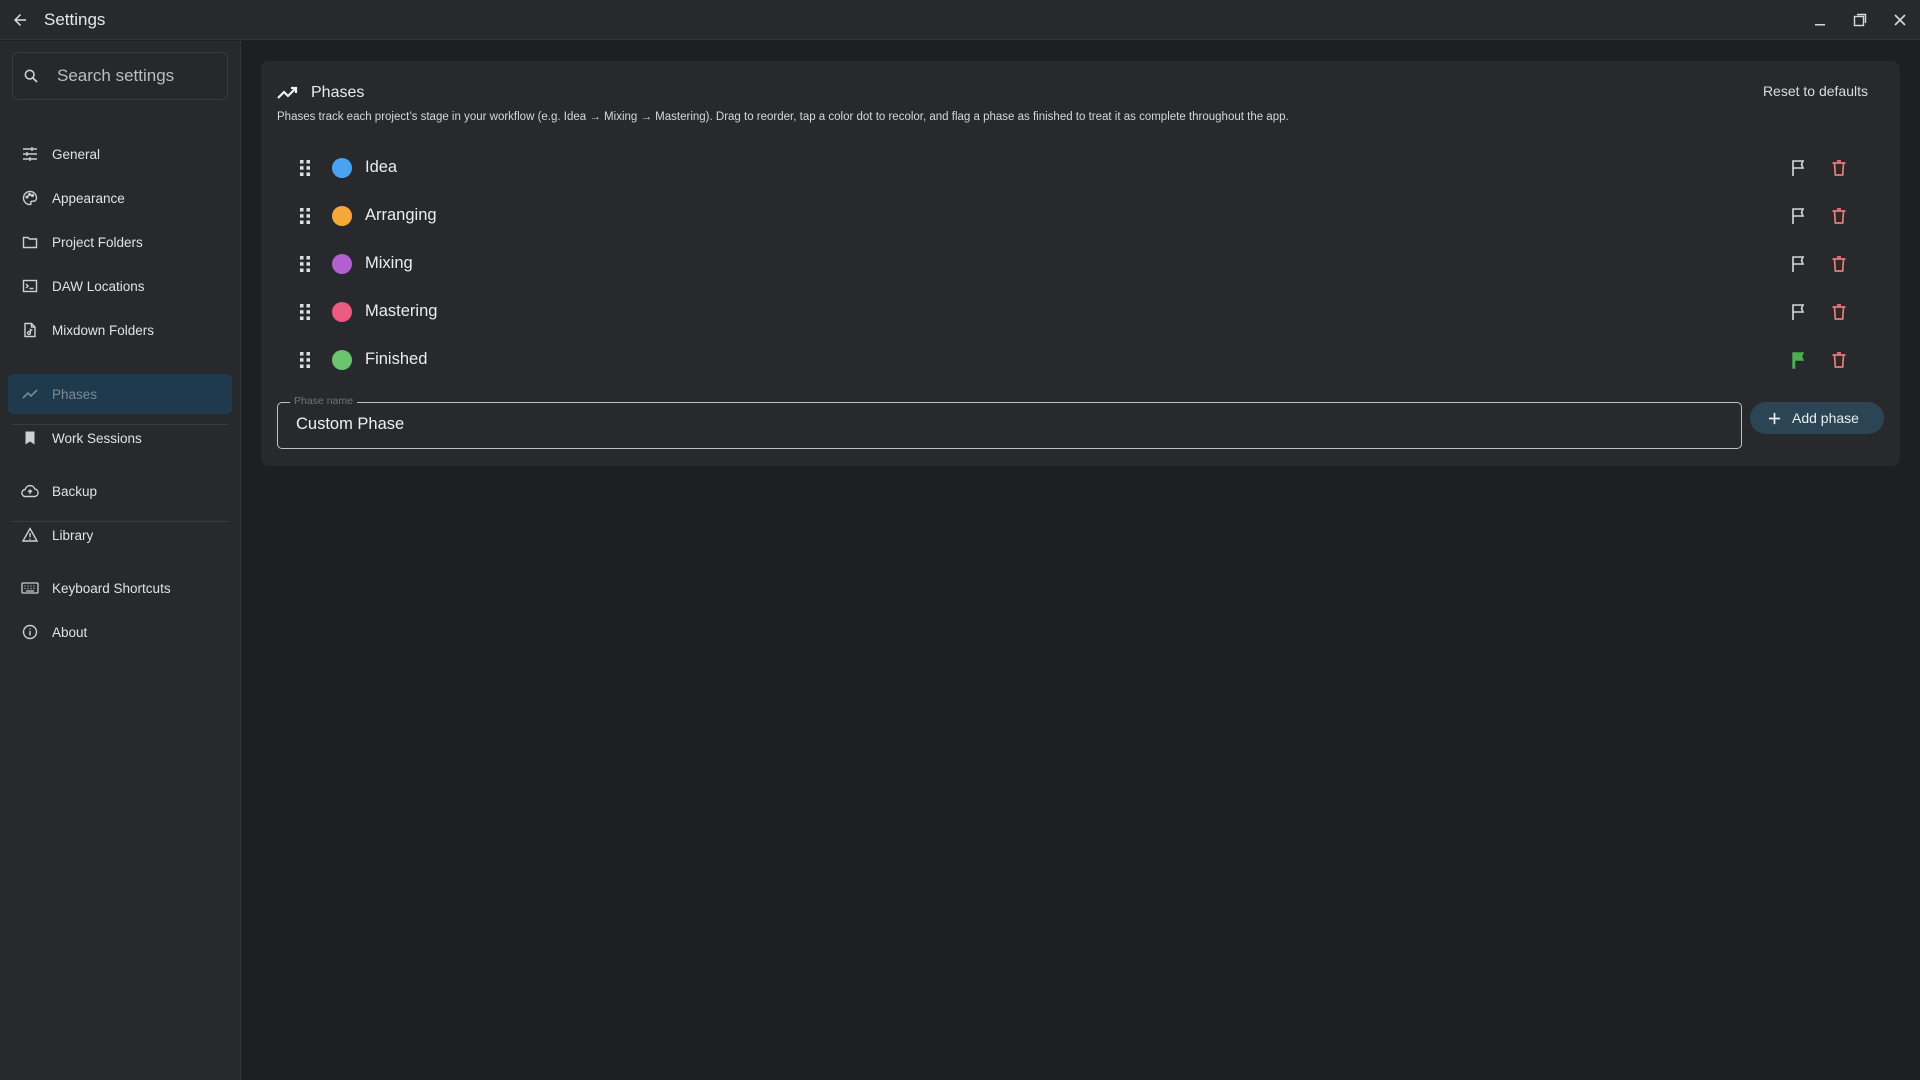  I want to click on close-button, so click(1900, 20).